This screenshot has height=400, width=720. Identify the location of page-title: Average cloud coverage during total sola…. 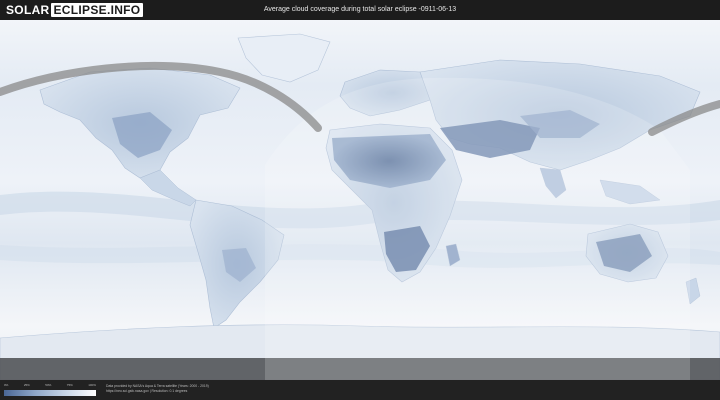
(360, 9).